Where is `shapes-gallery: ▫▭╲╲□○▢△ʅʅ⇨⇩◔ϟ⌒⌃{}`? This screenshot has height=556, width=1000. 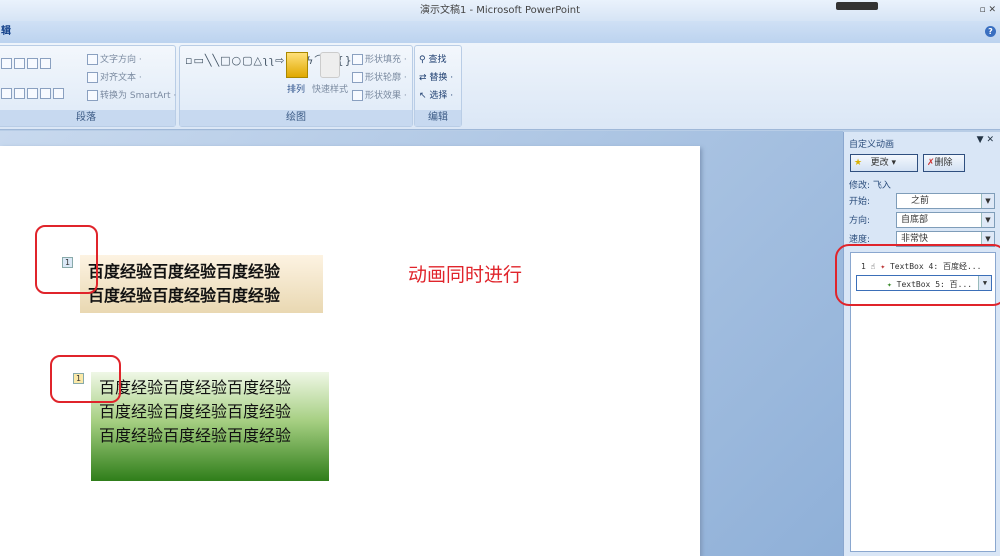 shapes-gallery: ▫▭╲╲□○▢△ʅʅ⇨⇩◔ϟ⌒⌃{} is located at coordinates (268, 60).